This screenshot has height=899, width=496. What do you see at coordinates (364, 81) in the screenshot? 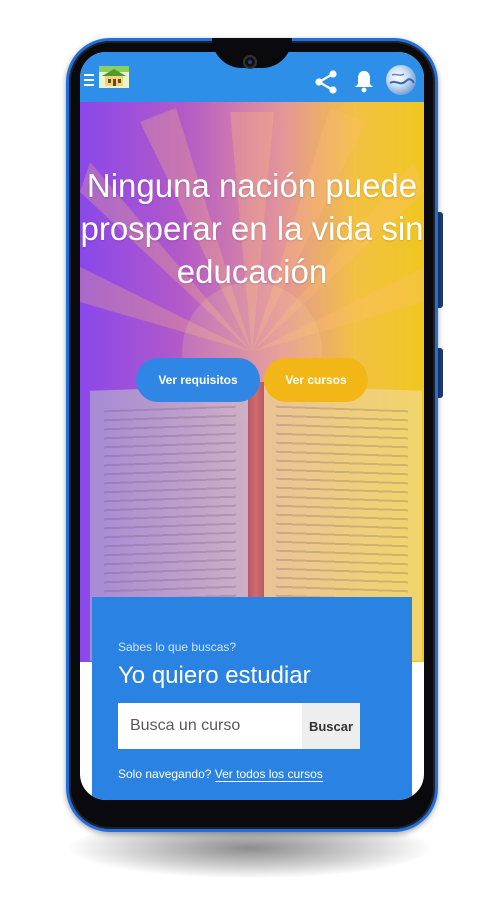
I see `bell-icon` at bounding box center [364, 81].